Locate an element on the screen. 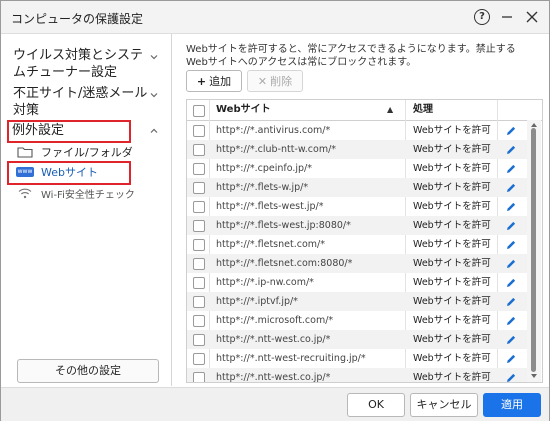 Image resolution: width=550 pixels, height=421 pixels. table-header: Webサイト ▲ 処理 is located at coordinates (364, 110).